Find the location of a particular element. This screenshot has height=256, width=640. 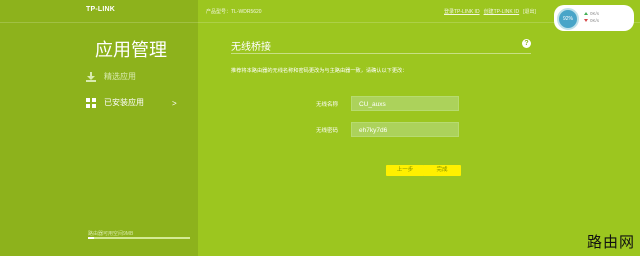

sidebar-item-installed-apps: 已安装应用 is located at coordinates (115, 102).